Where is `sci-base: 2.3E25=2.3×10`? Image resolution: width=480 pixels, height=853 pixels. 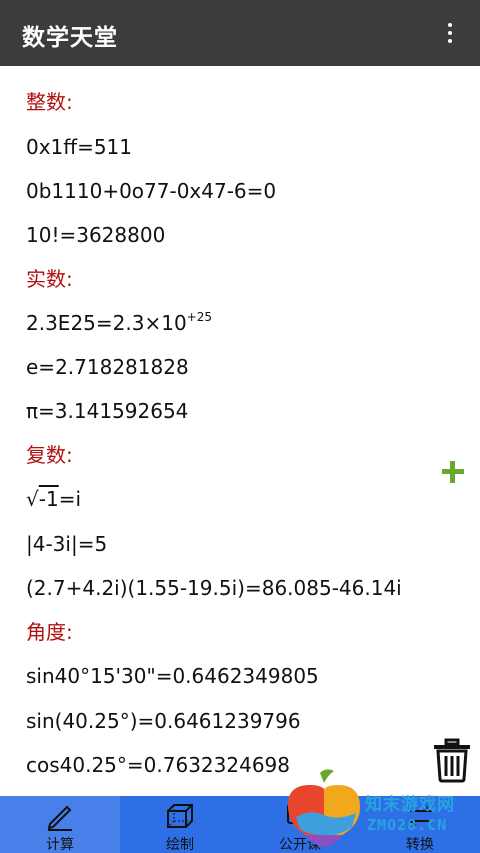
sci-base: 2.3E25=2.3×10 is located at coordinates (106, 323).